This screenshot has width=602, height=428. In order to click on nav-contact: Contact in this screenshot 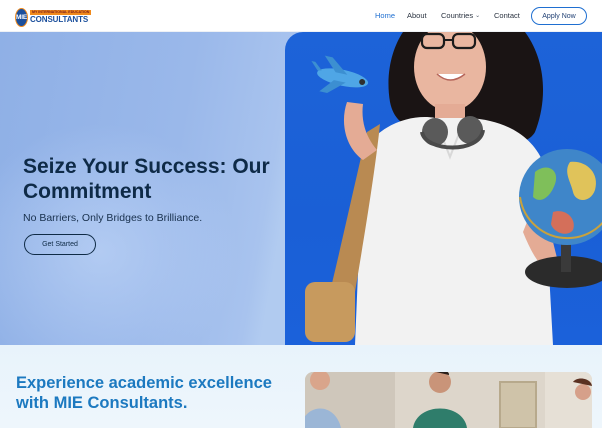, I will do `click(507, 15)`.